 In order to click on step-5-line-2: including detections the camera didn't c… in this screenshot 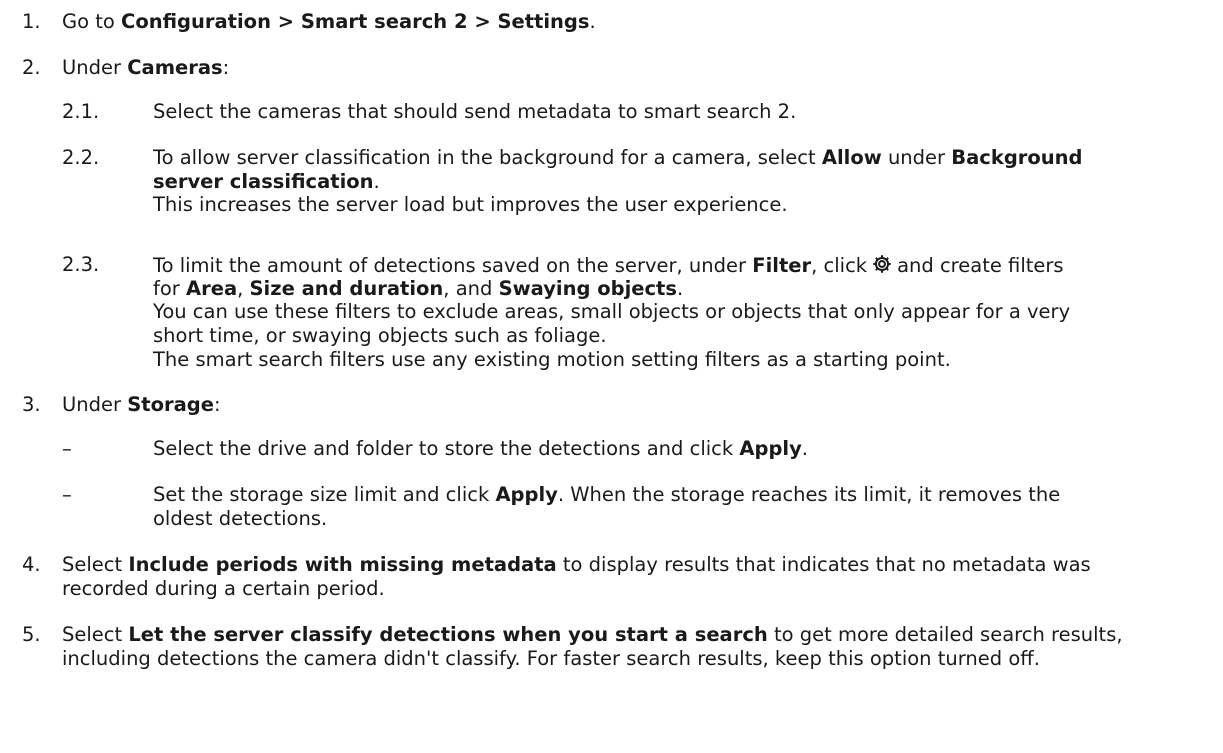, I will do `click(551, 658)`.